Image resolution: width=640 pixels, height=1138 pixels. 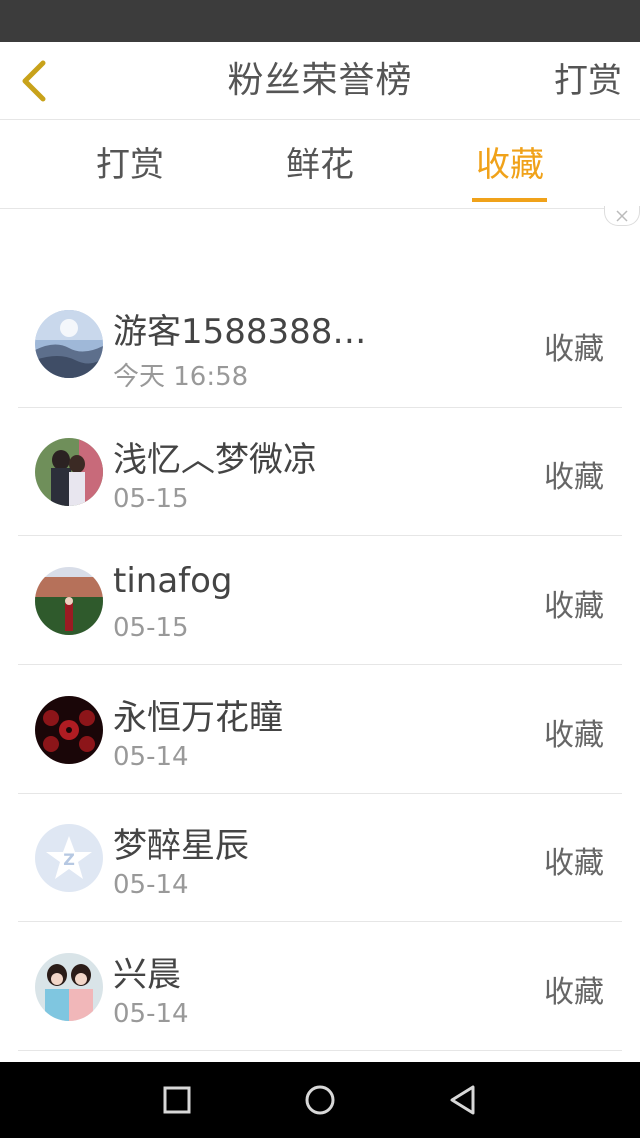 I want to click on header: 粉丝荣誉榜 打赏, so click(x=320, y=81).